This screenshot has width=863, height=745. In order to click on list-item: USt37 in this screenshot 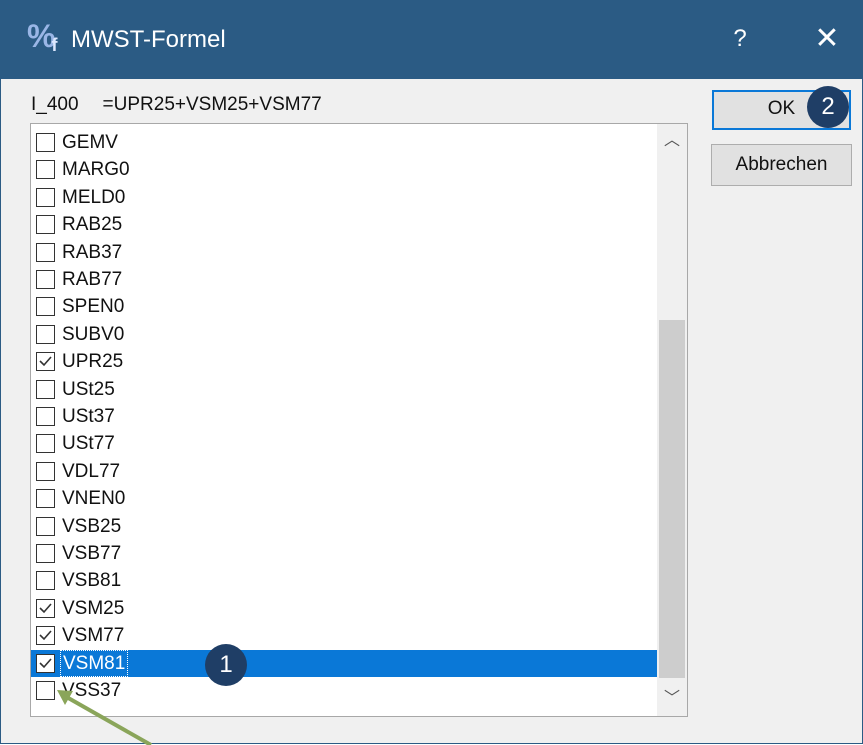, I will do `click(344, 416)`.